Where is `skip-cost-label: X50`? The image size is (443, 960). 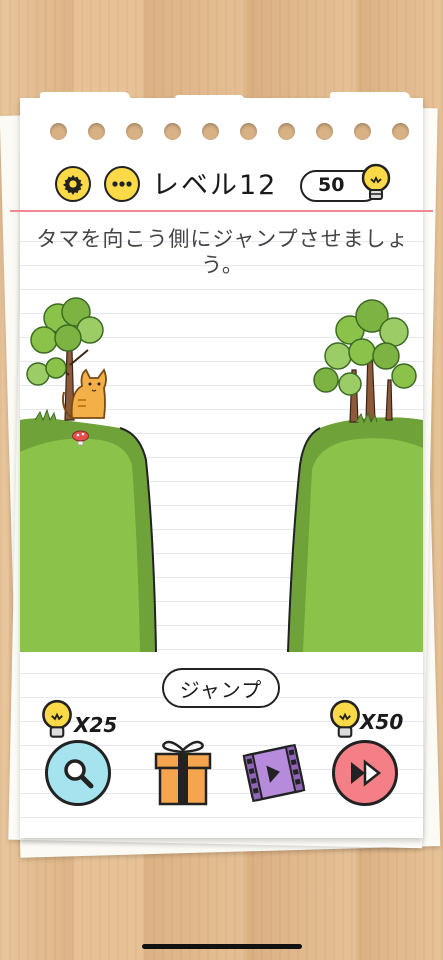
skip-cost-label: X50 is located at coordinates (382, 722).